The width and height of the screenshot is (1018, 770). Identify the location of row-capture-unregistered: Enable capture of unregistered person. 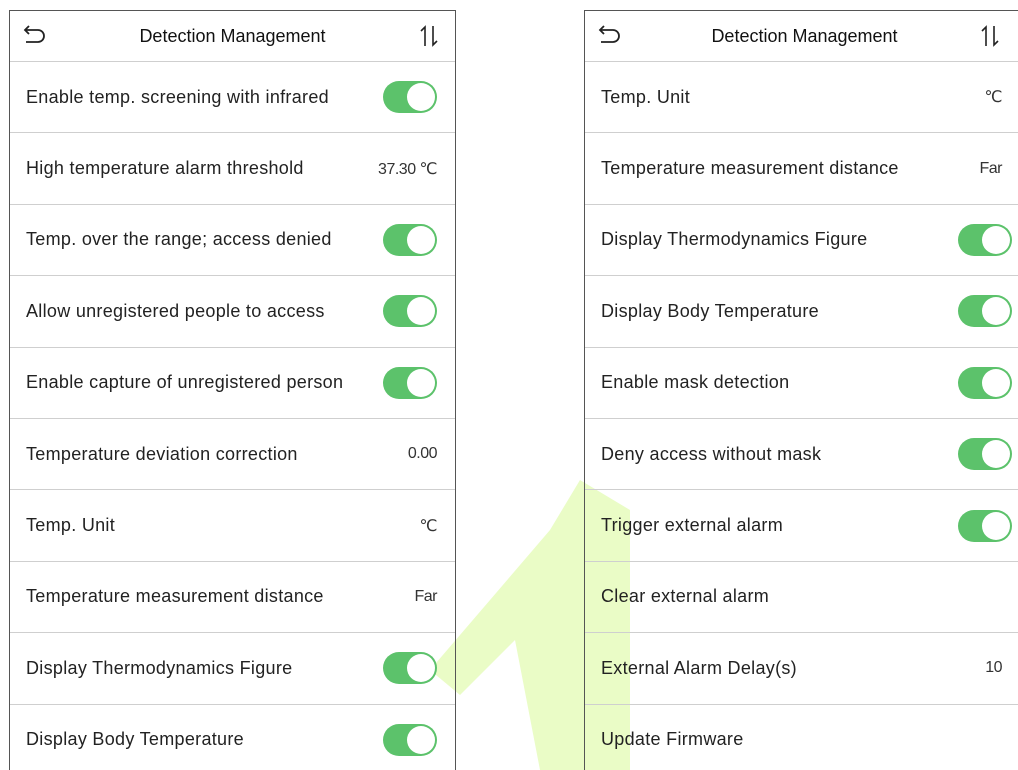
(232, 383).